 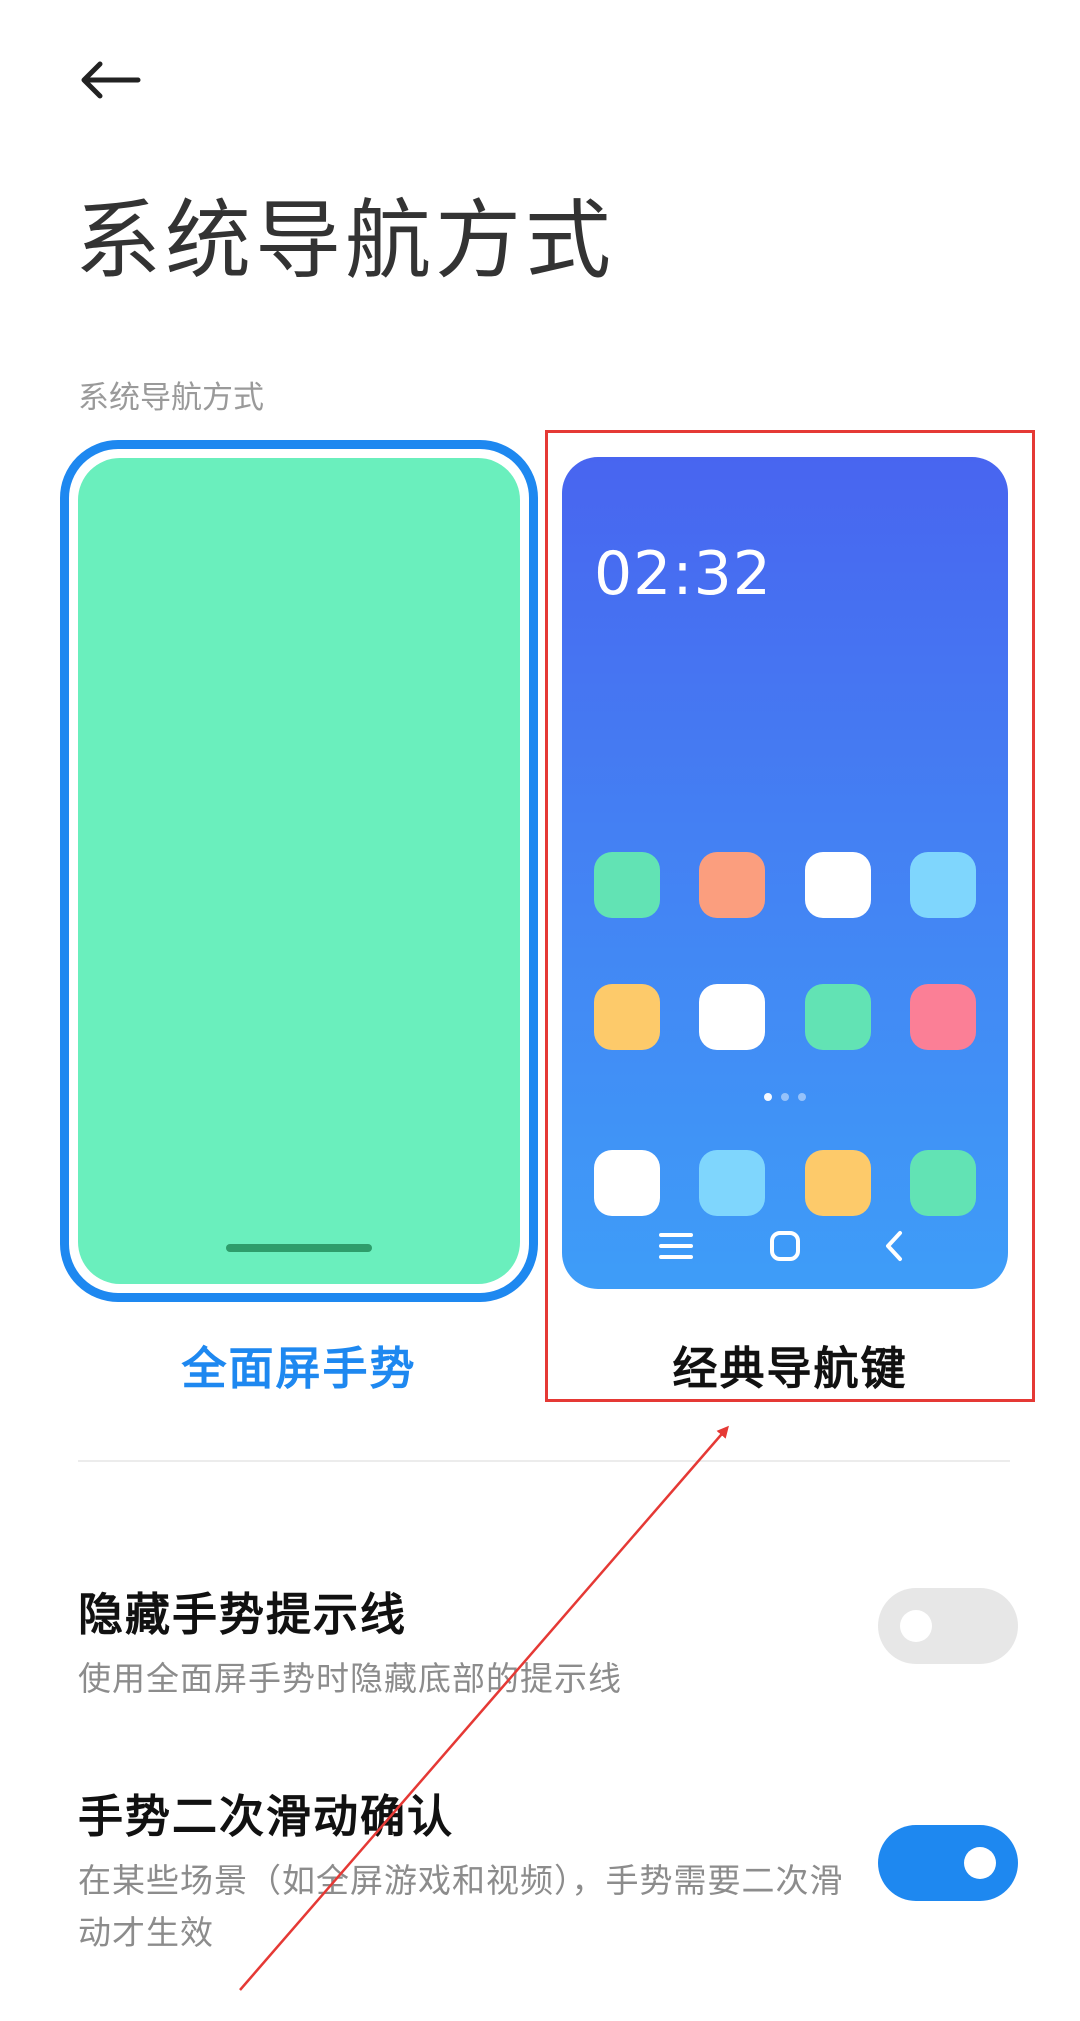 I want to click on back-button, so click(x=110, y=80).